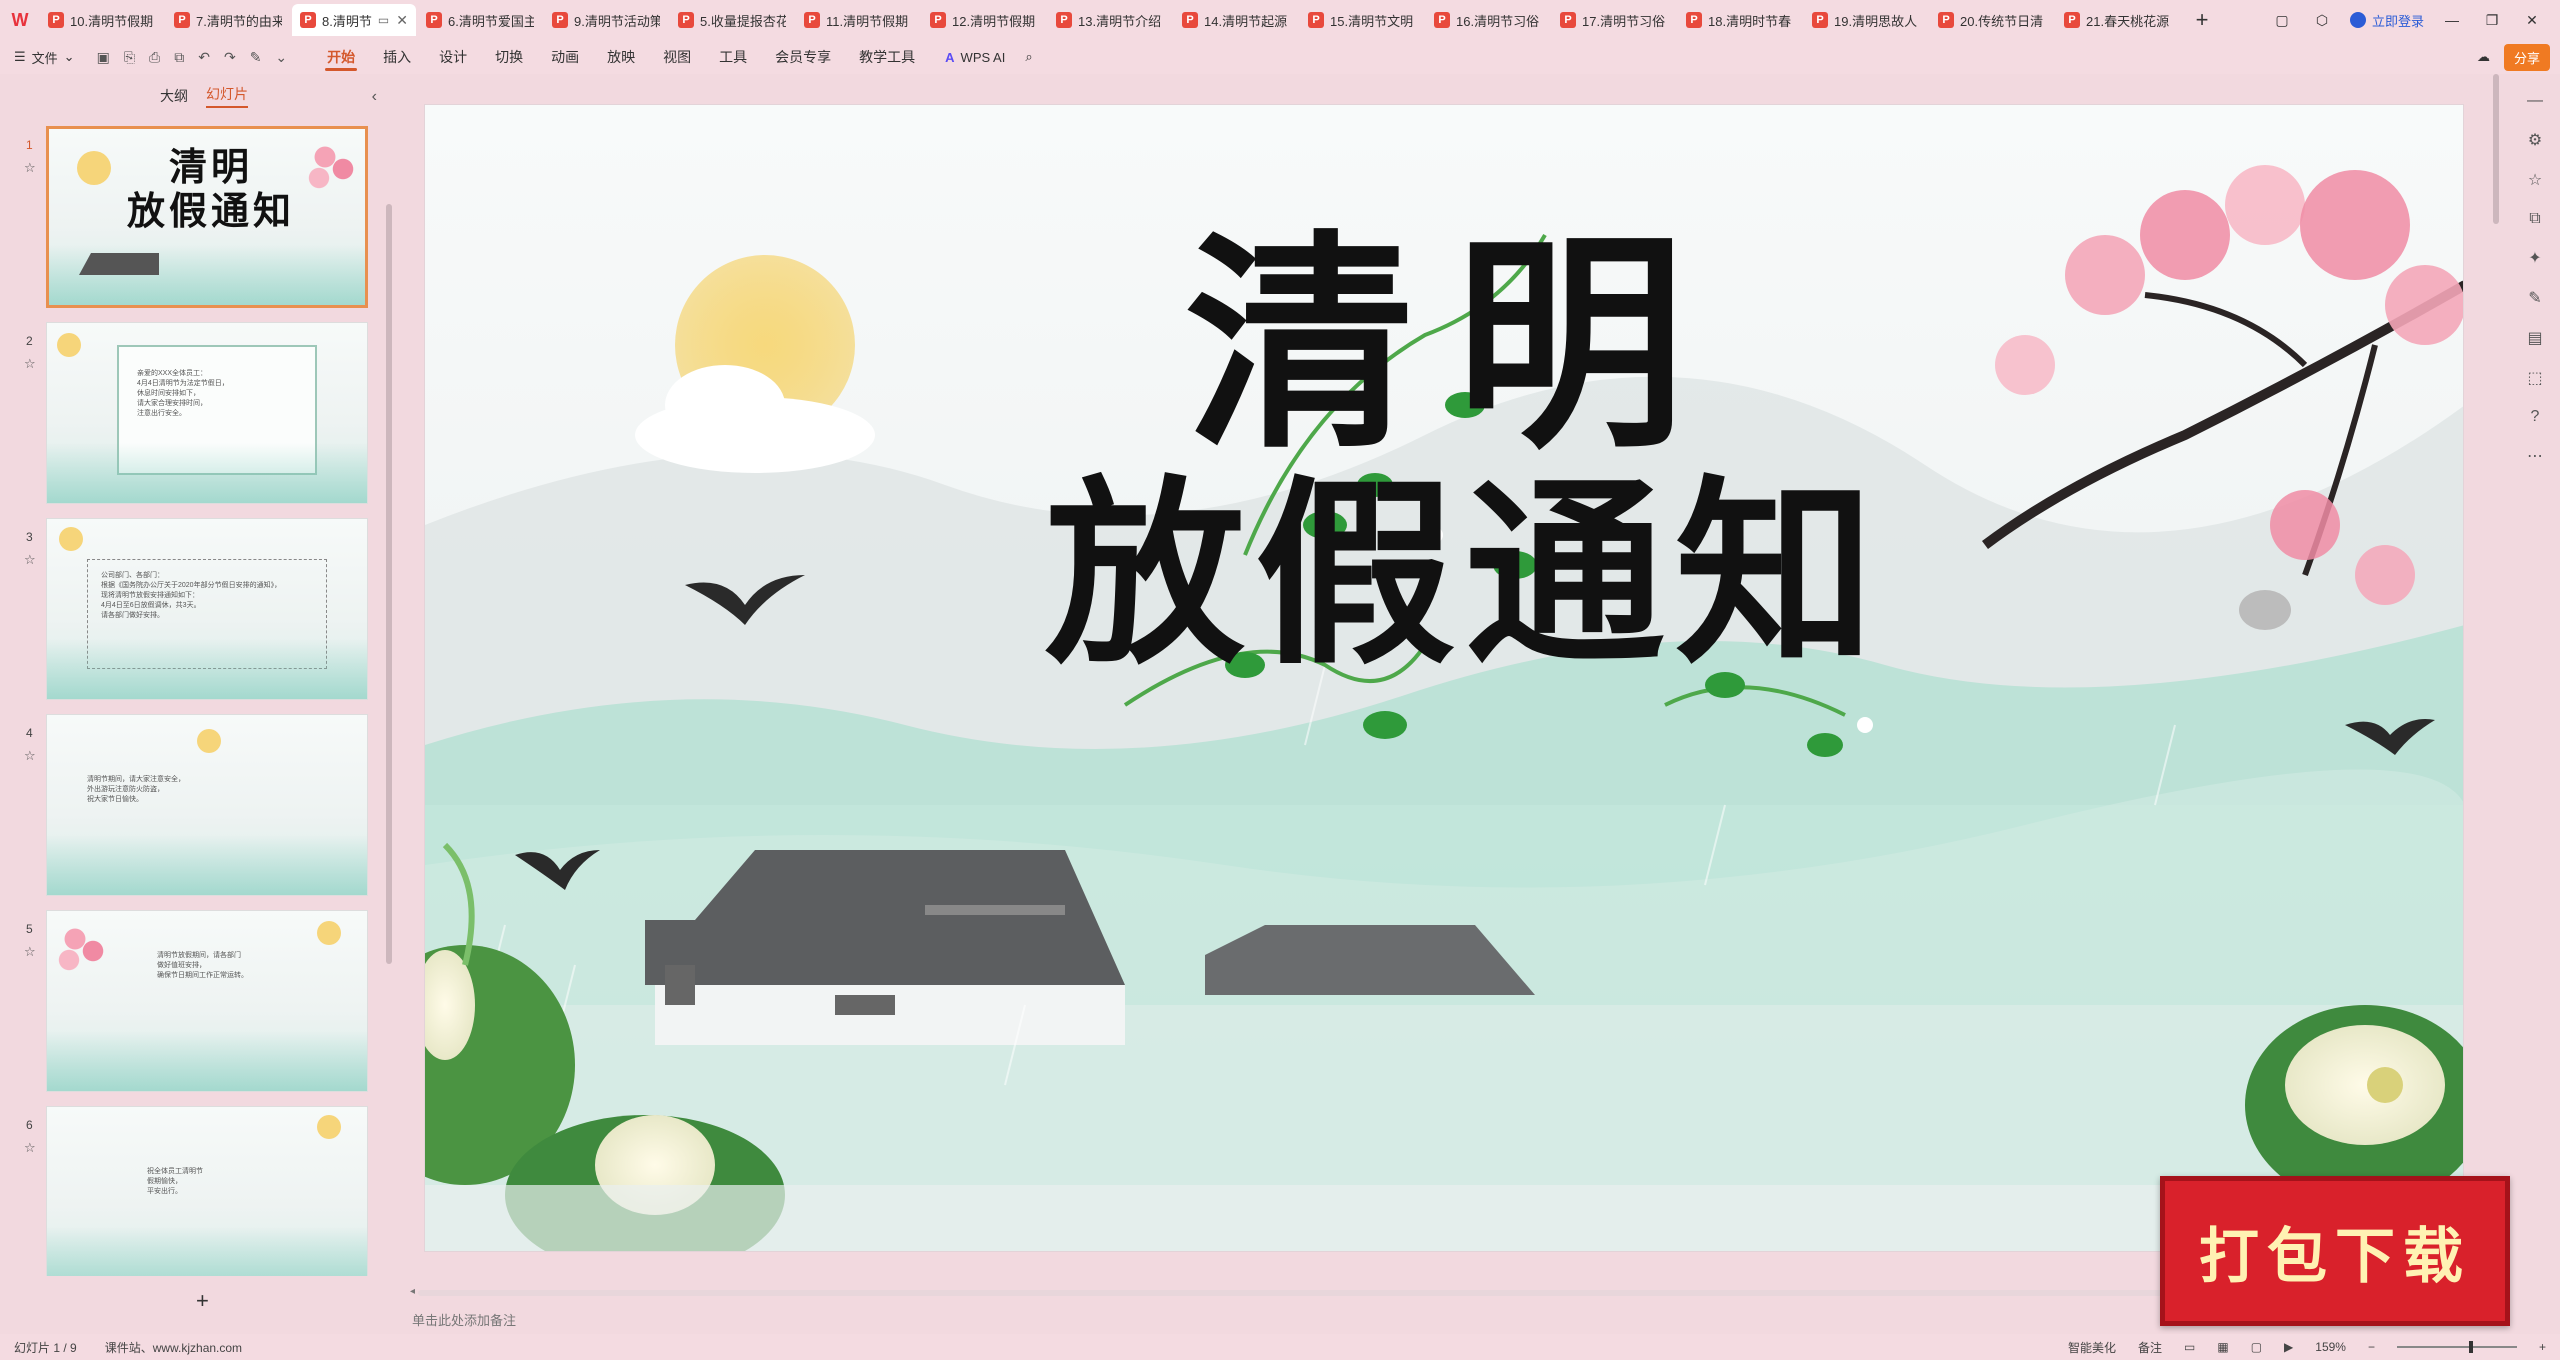 This screenshot has width=2560, height=1360. I want to click on document-tab: P 14.清明节起源, so click(1236, 20).